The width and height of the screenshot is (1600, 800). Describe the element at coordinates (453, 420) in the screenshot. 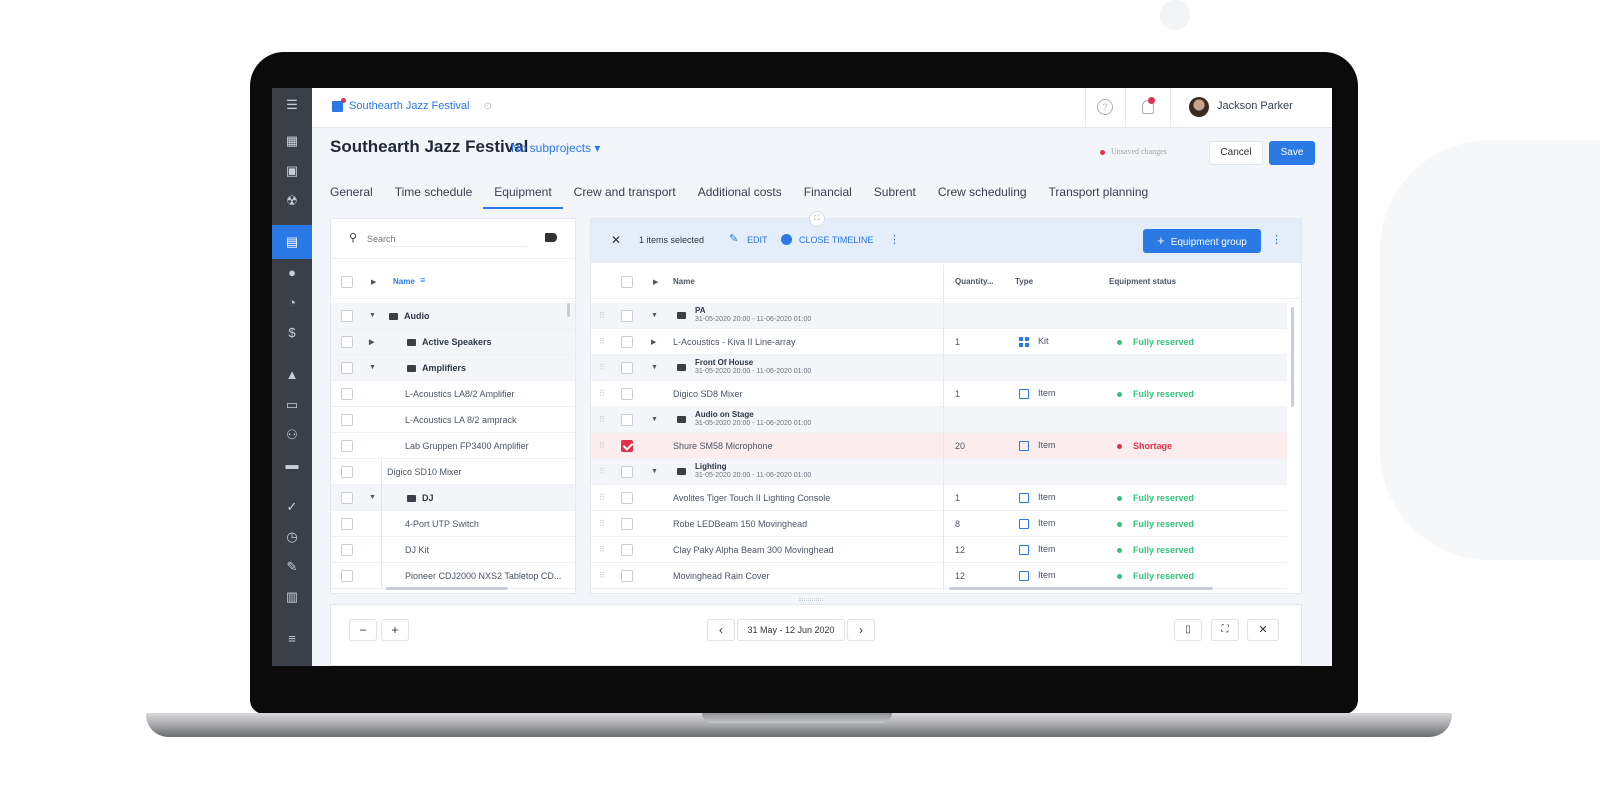

I see `list-item: L-Acoustics LA 8/2 amprack` at that location.